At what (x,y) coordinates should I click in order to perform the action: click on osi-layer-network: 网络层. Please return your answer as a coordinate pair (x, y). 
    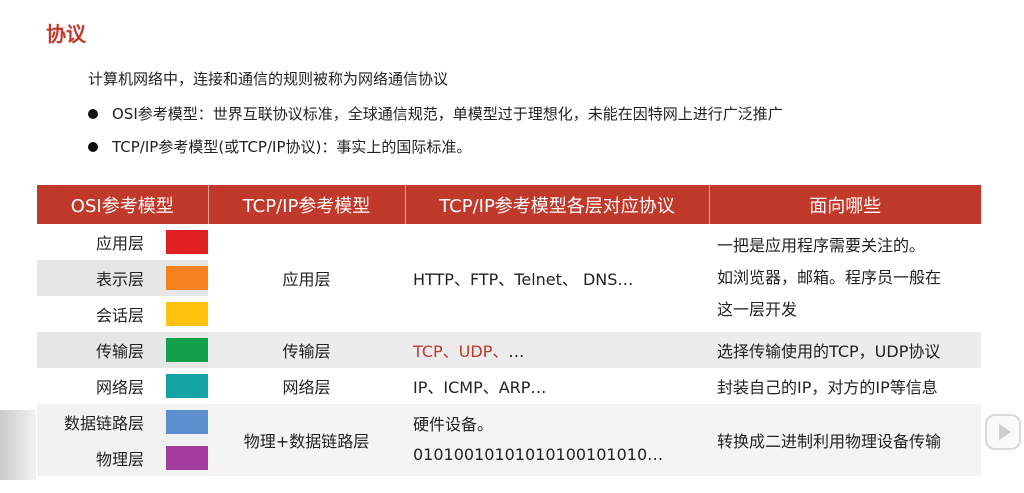
    Looking at the image, I should click on (122, 386).